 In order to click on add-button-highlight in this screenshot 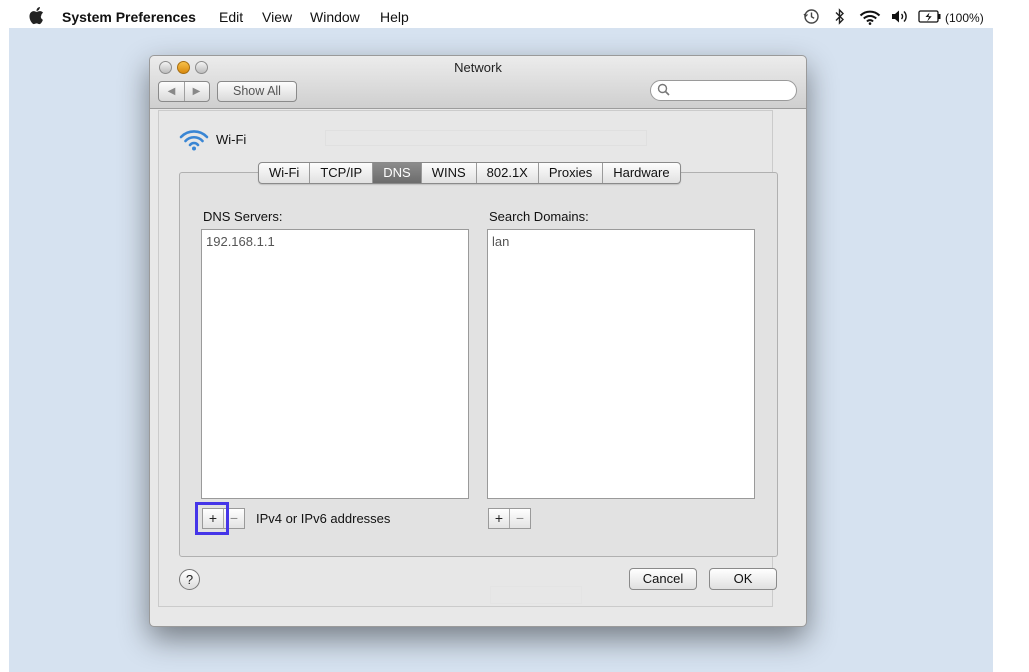, I will do `click(212, 518)`.